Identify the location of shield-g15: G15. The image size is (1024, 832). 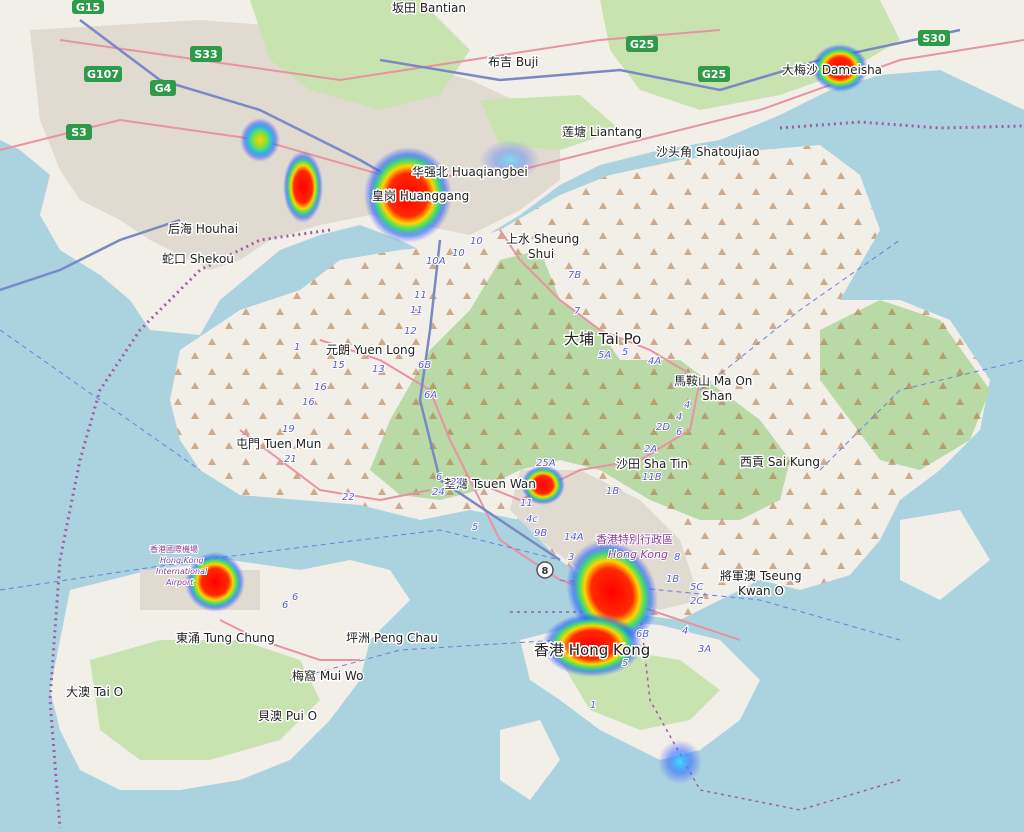
(88, 7).